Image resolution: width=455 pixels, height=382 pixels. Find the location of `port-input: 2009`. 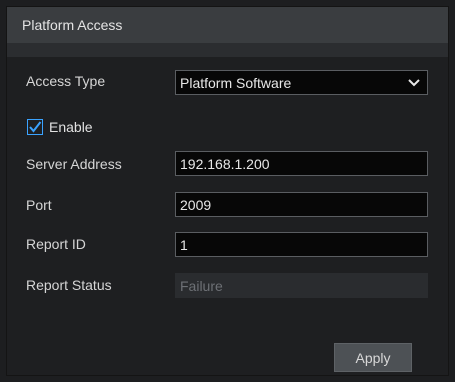

port-input: 2009 is located at coordinates (301, 204).